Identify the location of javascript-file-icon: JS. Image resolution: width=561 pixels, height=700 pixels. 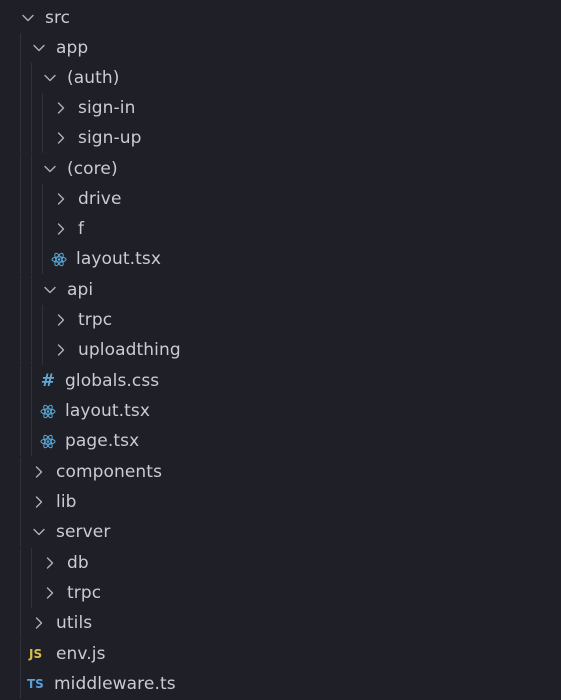
(36, 654).